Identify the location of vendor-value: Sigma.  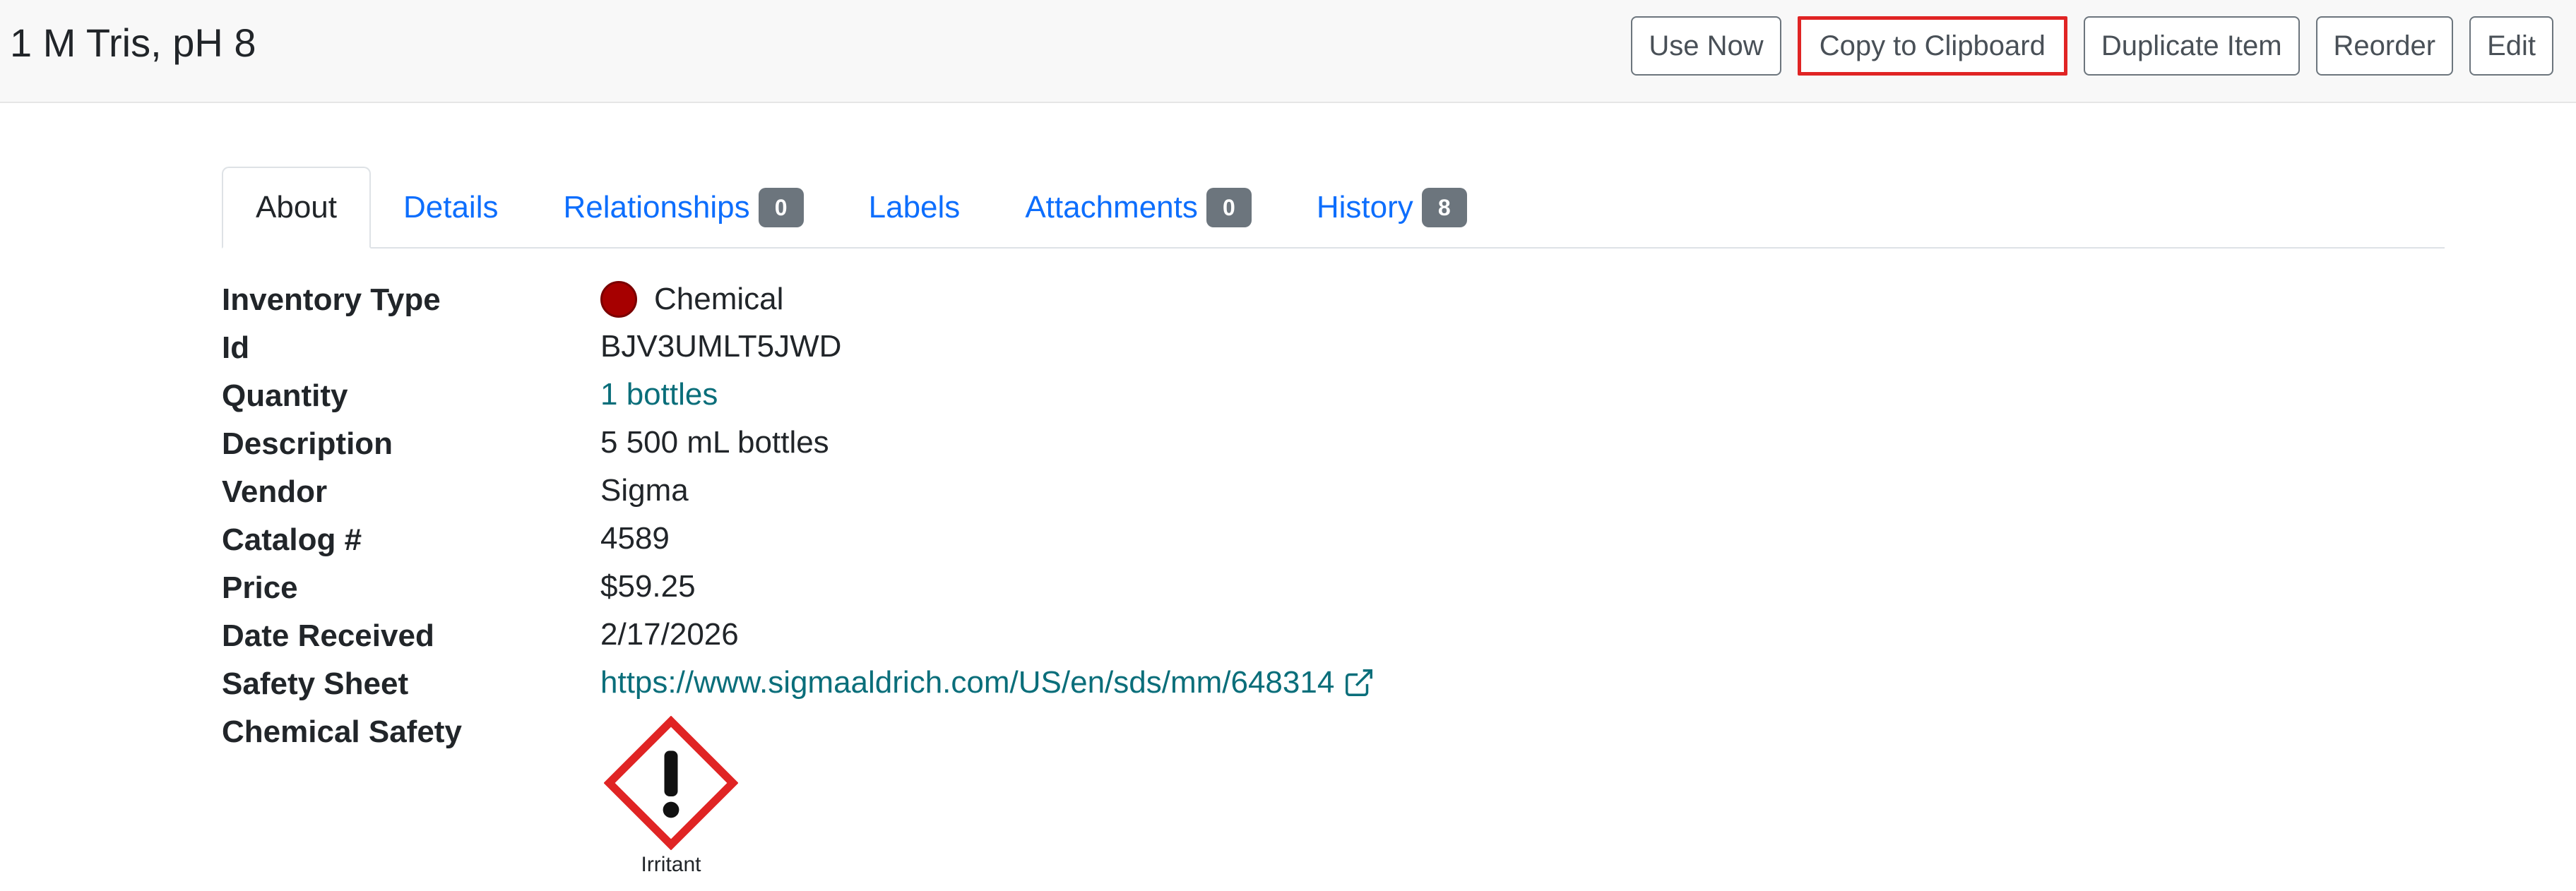
(644, 491).